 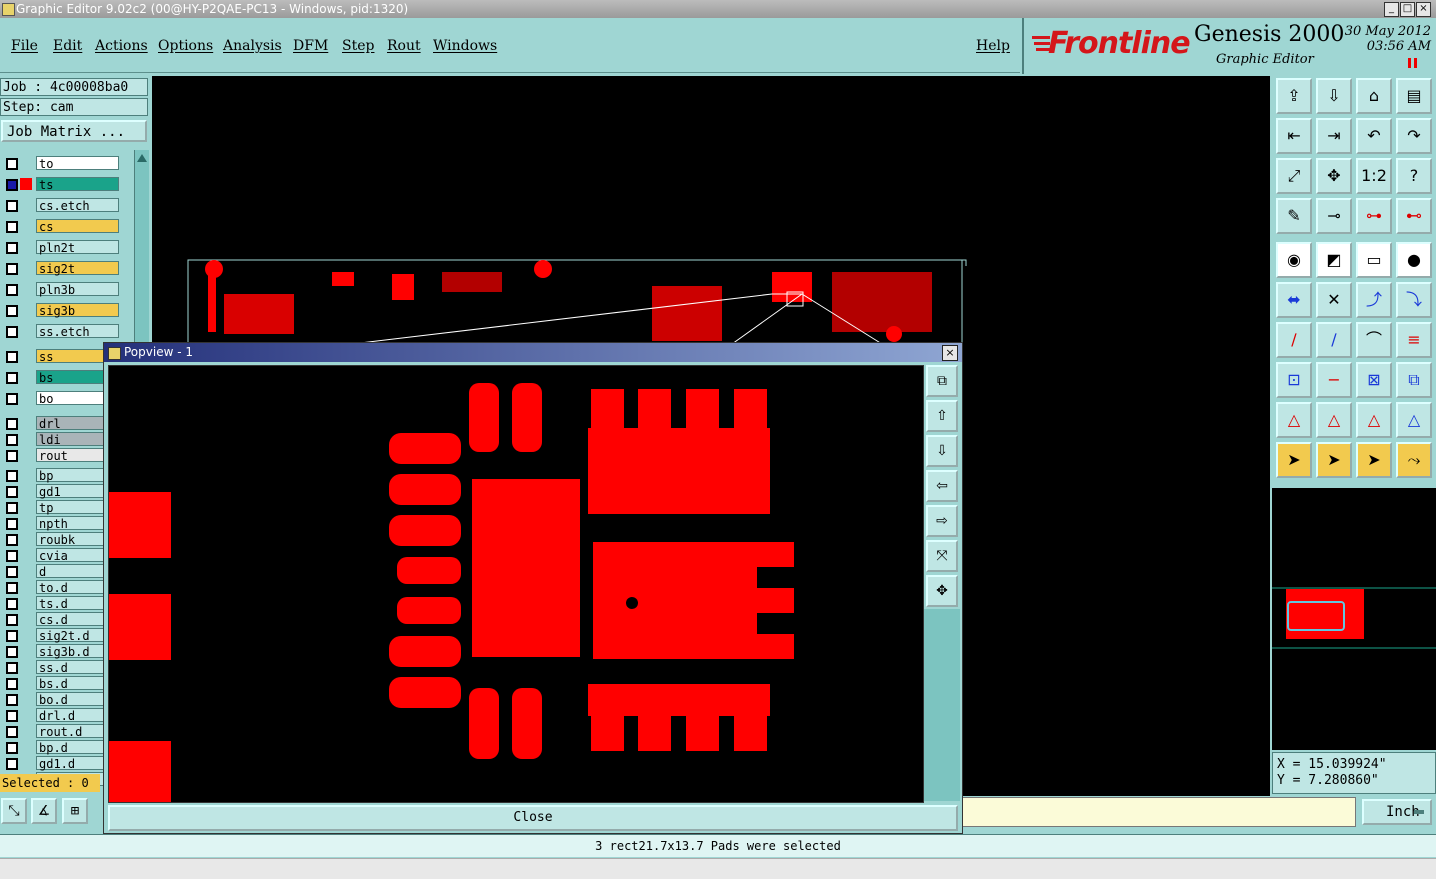 What do you see at coordinates (1334, 380) in the screenshot?
I see `minus-icon: −` at bounding box center [1334, 380].